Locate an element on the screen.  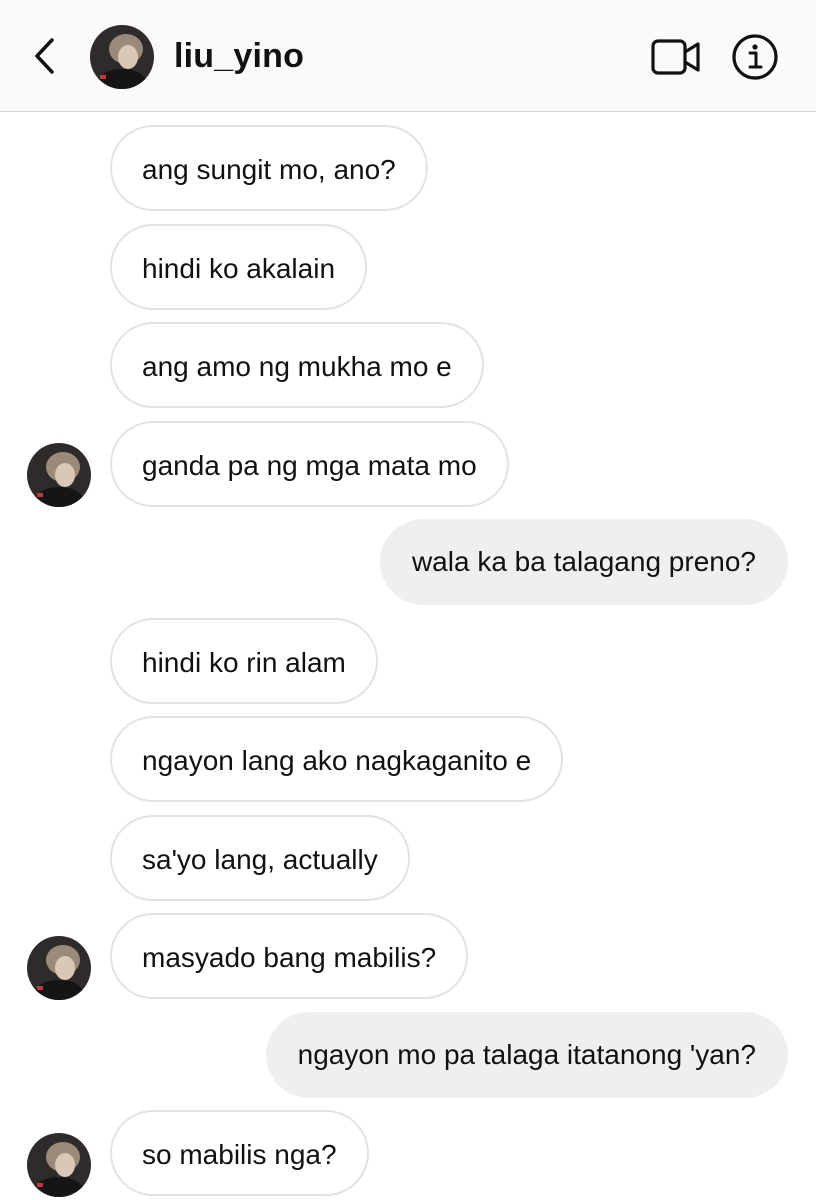
incoming-message-bubble: so mabilis nga? is located at coordinates (239, 1153).